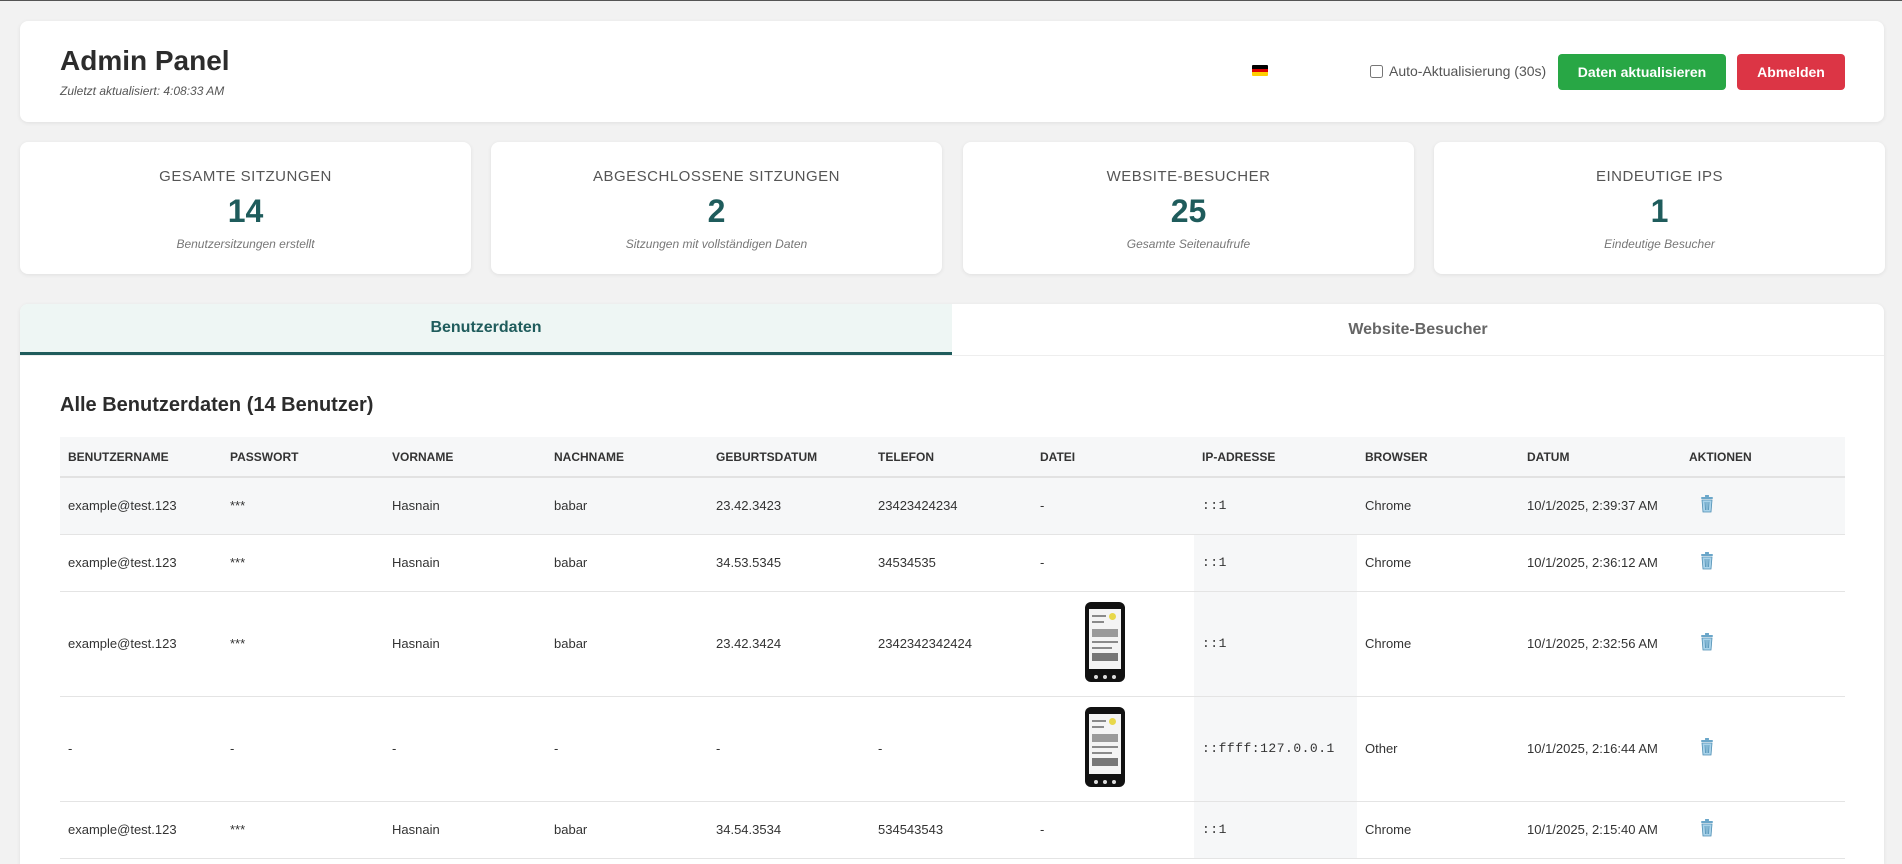 This screenshot has height=864, width=1902. What do you see at coordinates (789, 506) in the screenshot?
I see `cell-birthdate: 23.42.3423` at bounding box center [789, 506].